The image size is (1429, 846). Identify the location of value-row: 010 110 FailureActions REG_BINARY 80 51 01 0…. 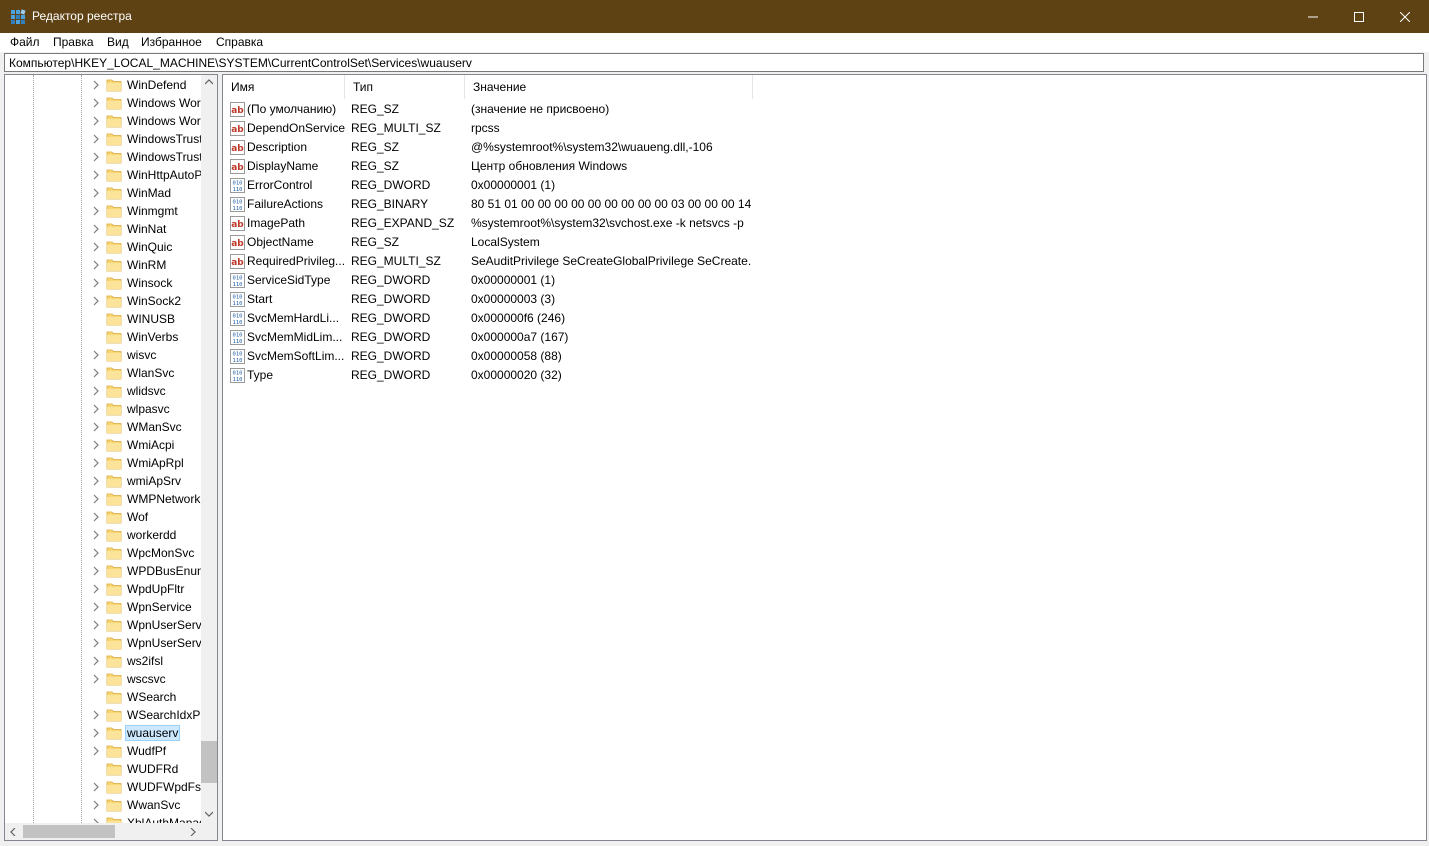
(723, 204).